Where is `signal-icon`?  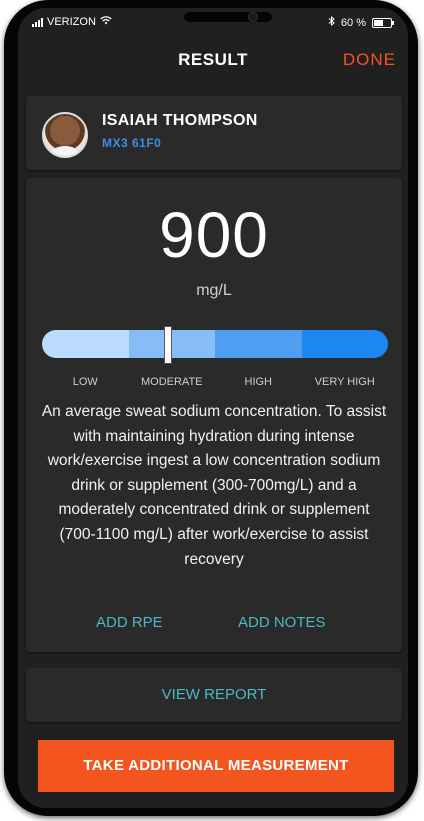 signal-icon is located at coordinates (37, 22).